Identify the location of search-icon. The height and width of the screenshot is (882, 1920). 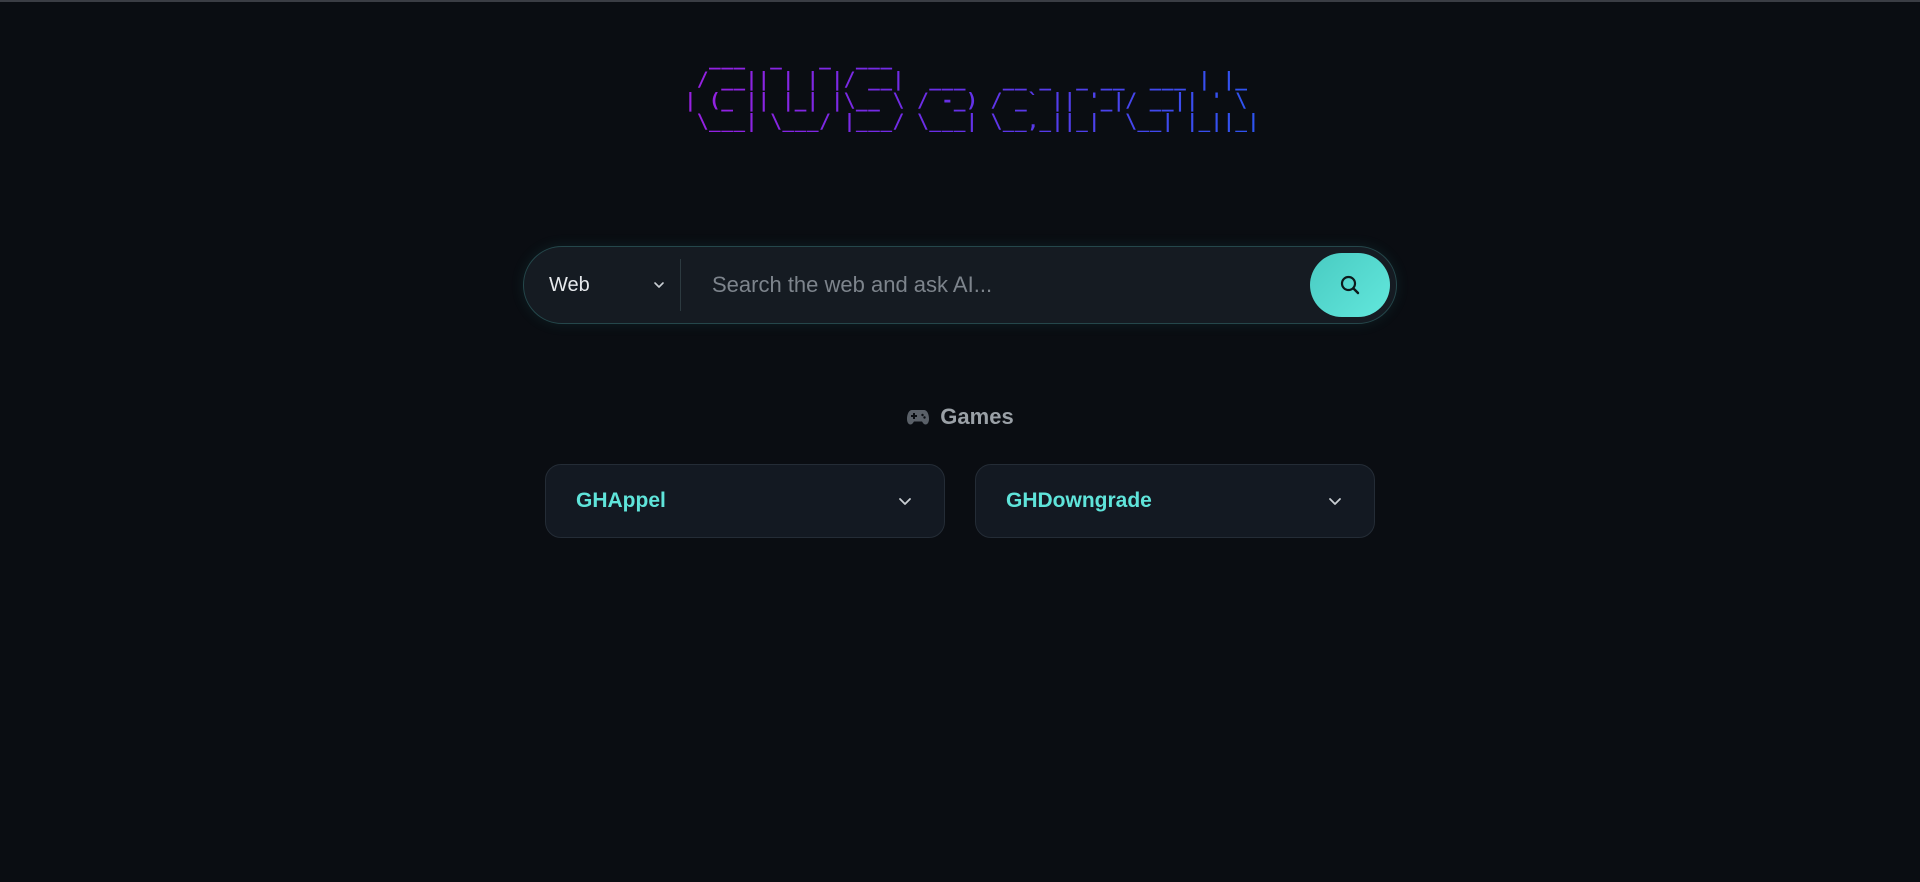
(1350, 285).